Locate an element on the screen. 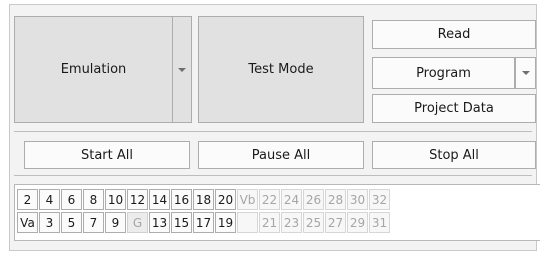  start-all-button: Start All is located at coordinates (107, 155).